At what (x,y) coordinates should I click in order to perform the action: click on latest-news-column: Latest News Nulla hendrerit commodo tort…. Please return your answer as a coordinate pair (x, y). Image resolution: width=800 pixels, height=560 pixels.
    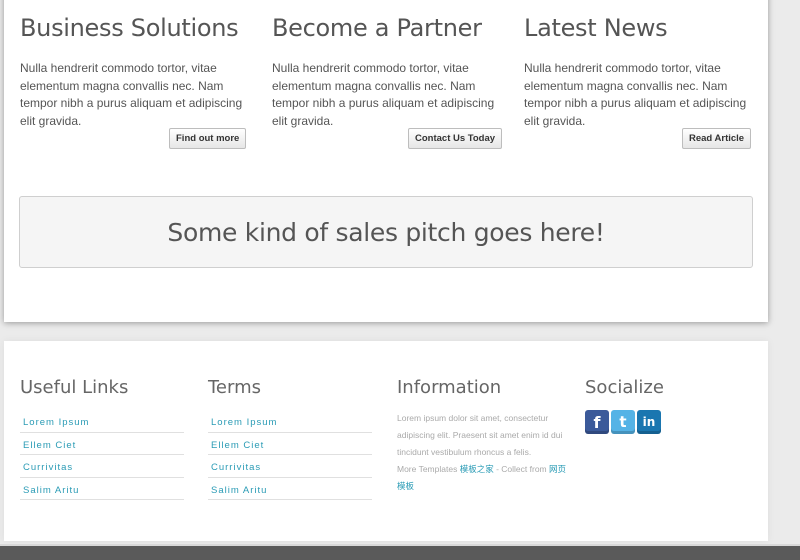
    Looking at the image, I should click on (640, 72).